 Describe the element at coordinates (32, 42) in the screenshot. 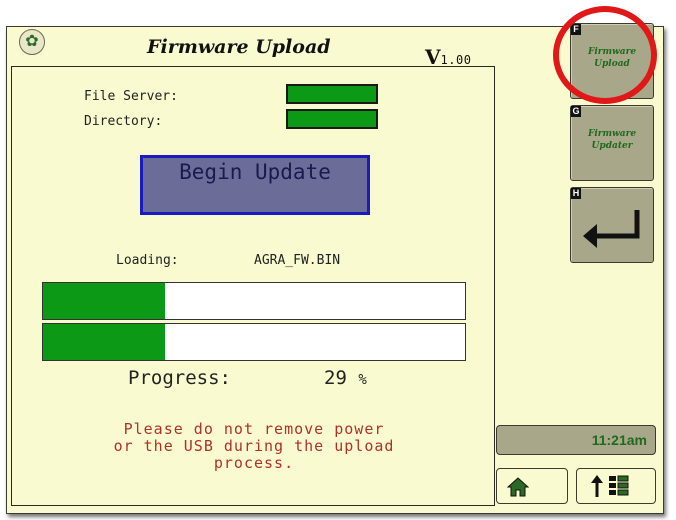

I see `deere-logo-icon: ✿` at that location.